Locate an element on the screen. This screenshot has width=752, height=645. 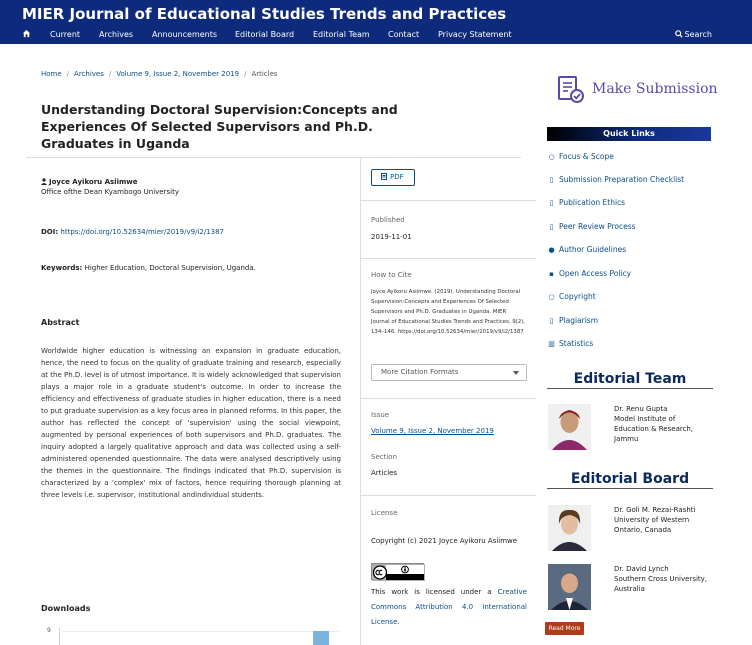
user-icon is located at coordinates (44, 181).